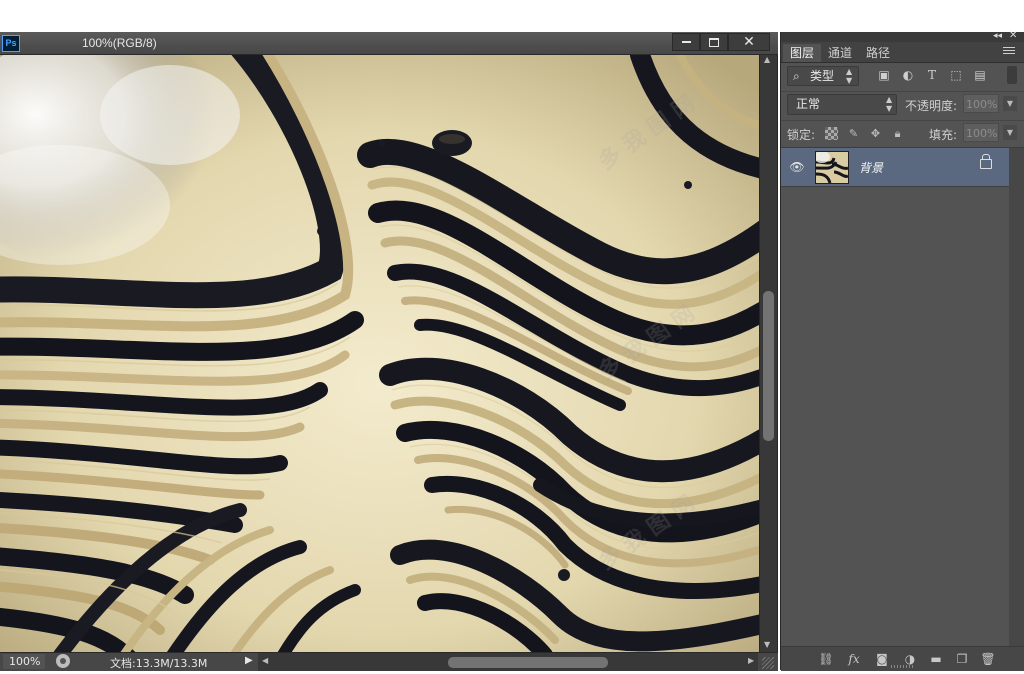  I want to click on scroll-right-icon: ▶, so click(751, 660).